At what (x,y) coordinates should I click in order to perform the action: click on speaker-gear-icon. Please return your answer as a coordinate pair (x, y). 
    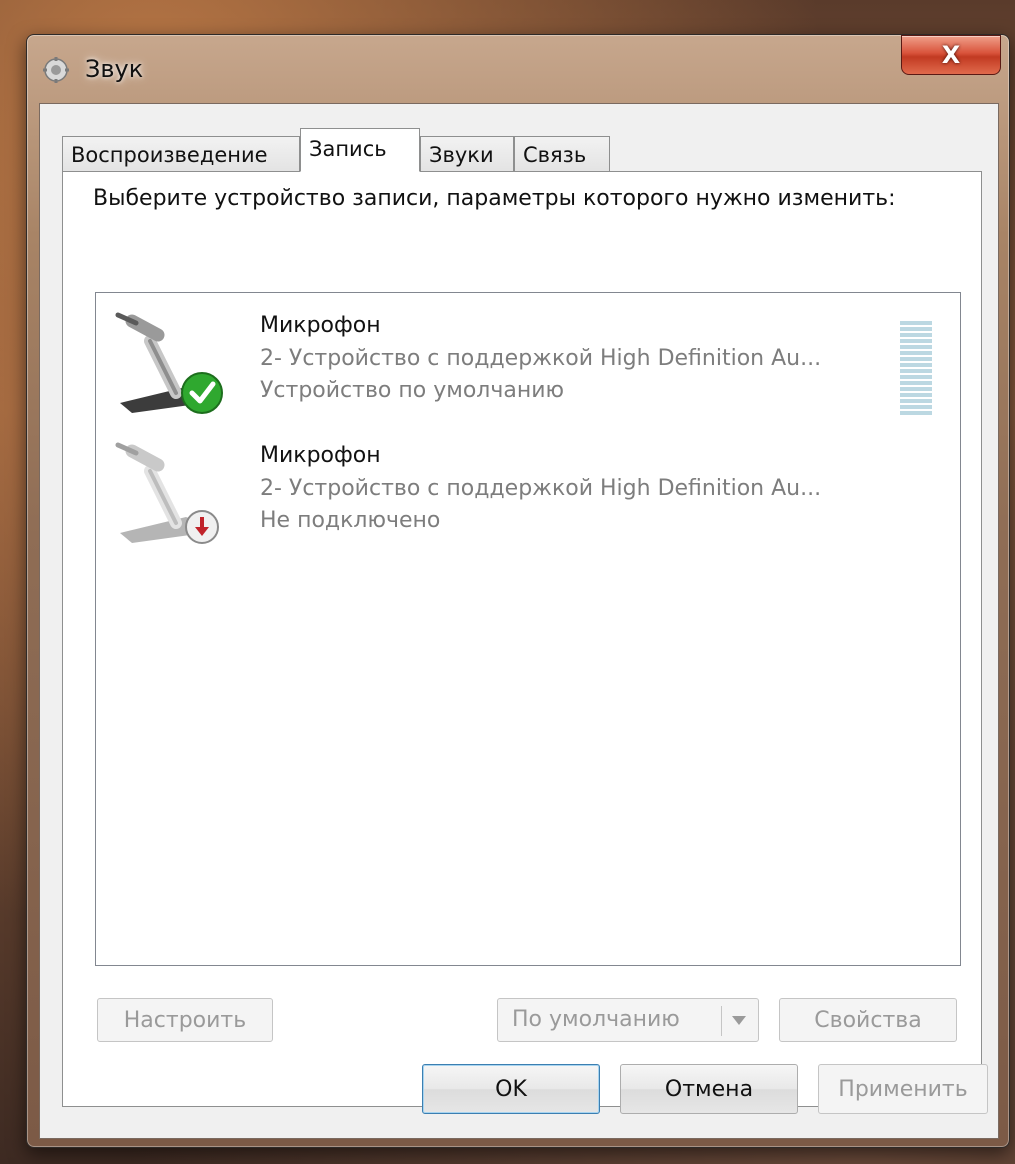
    Looking at the image, I should click on (56, 70).